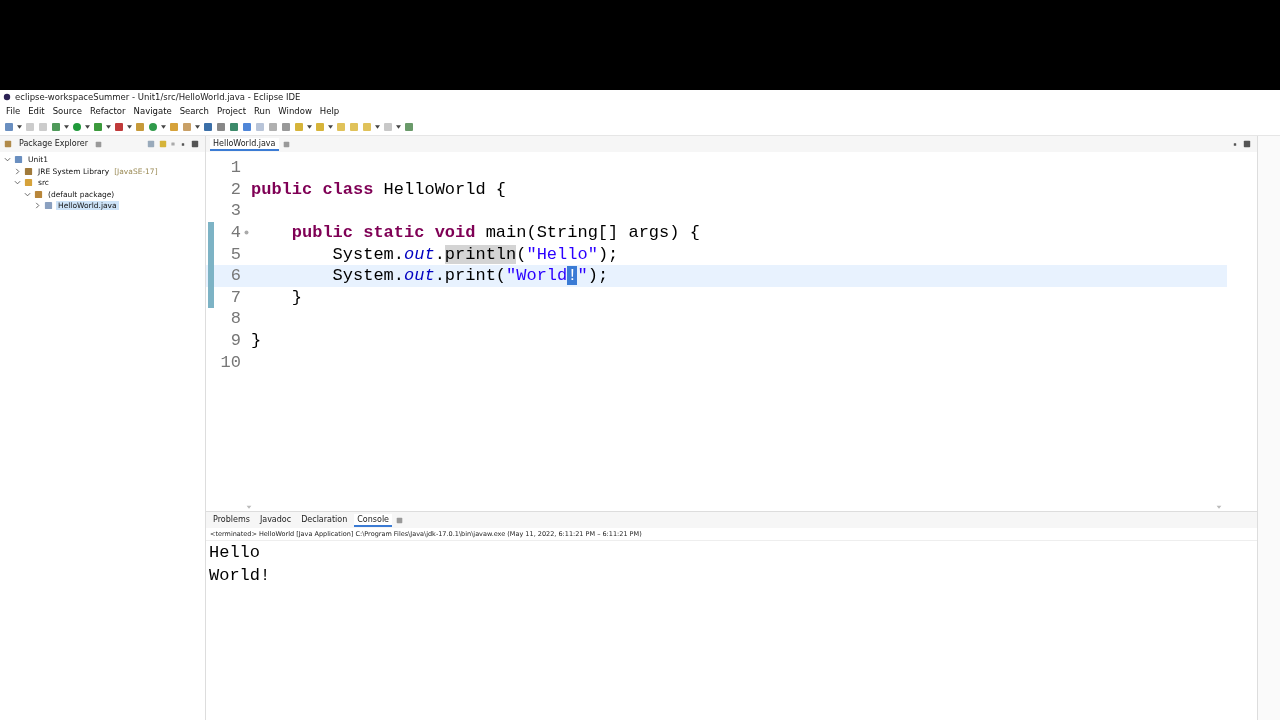 The height and width of the screenshot is (720, 1280). Describe the element at coordinates (67, 111) in the screenshot. I see `menu-item: Source` at that location.